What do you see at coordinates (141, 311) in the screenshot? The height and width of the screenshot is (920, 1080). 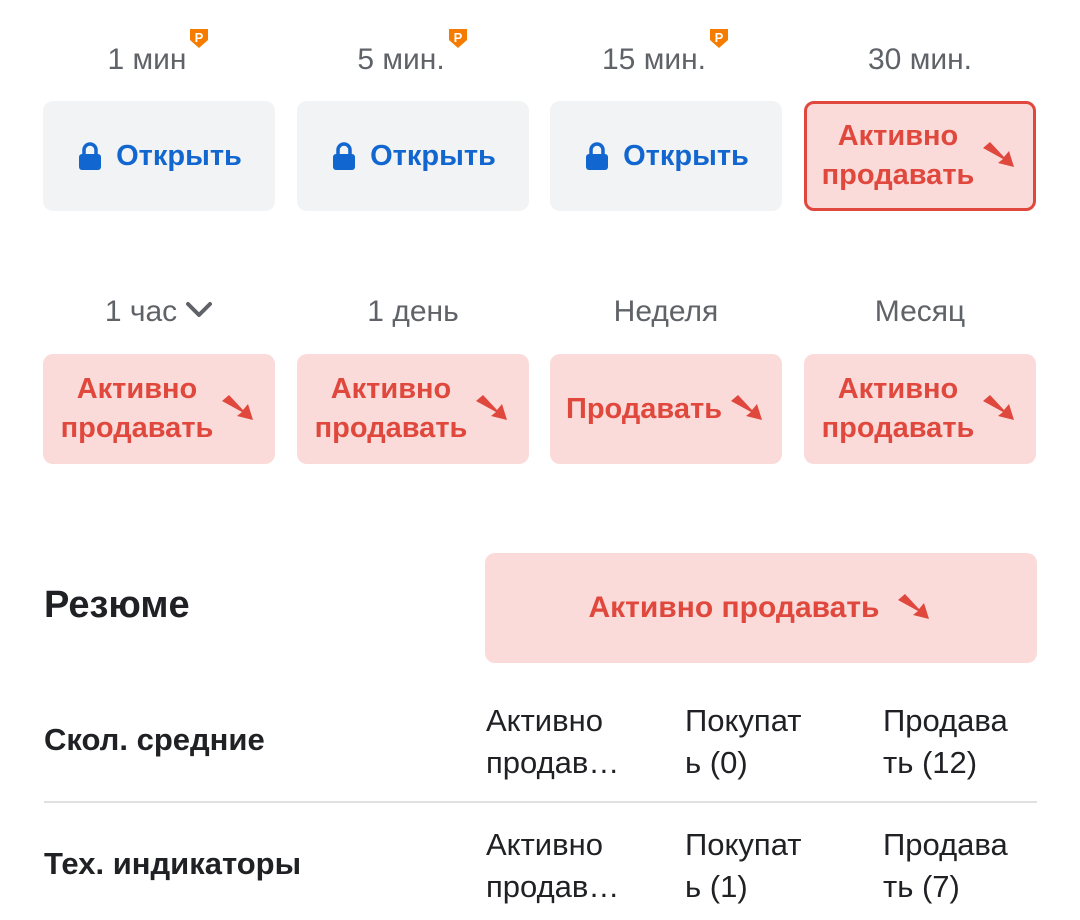 I see `timeframe-label-text: 1 час` at bounding box center [141, 311].